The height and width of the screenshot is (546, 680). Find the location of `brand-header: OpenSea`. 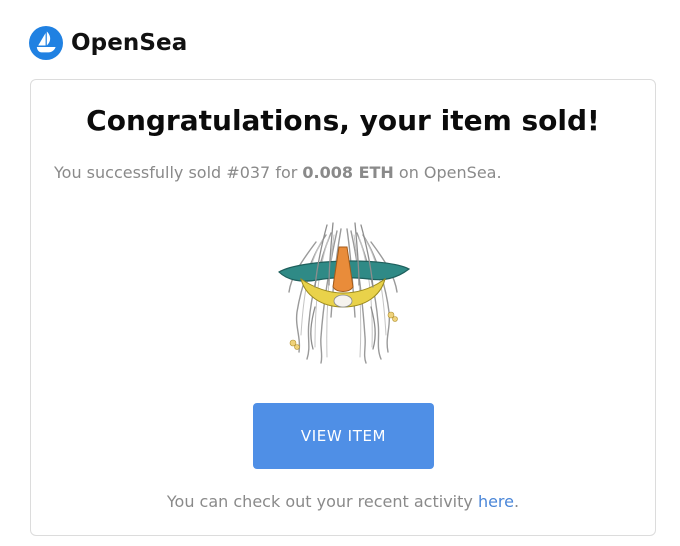

brand-header: OpenSea is located at coordinates (108, 43).